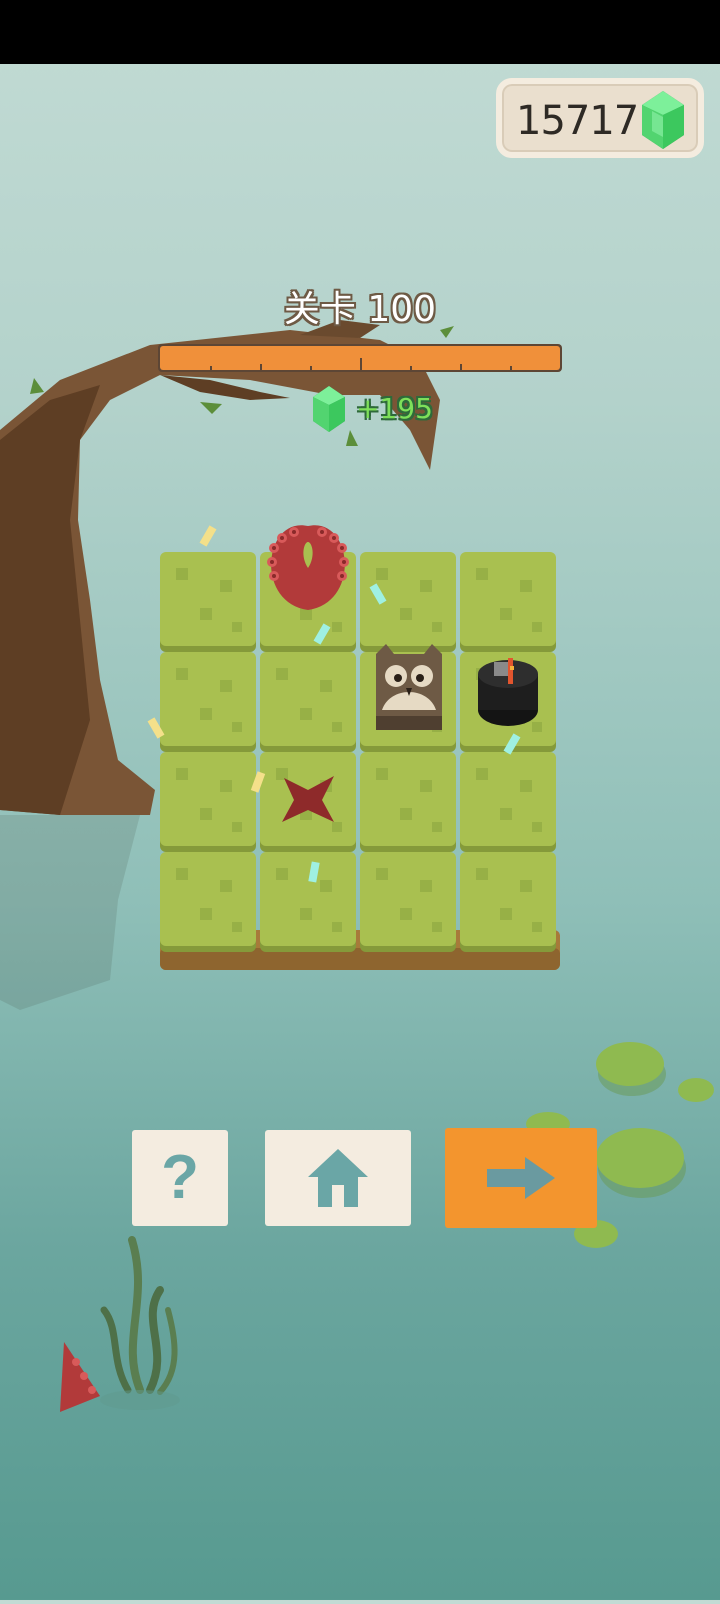 The height and width of the screenshot is (1604, 720). I want to click on black-bomb-pot, so click(508, 692).